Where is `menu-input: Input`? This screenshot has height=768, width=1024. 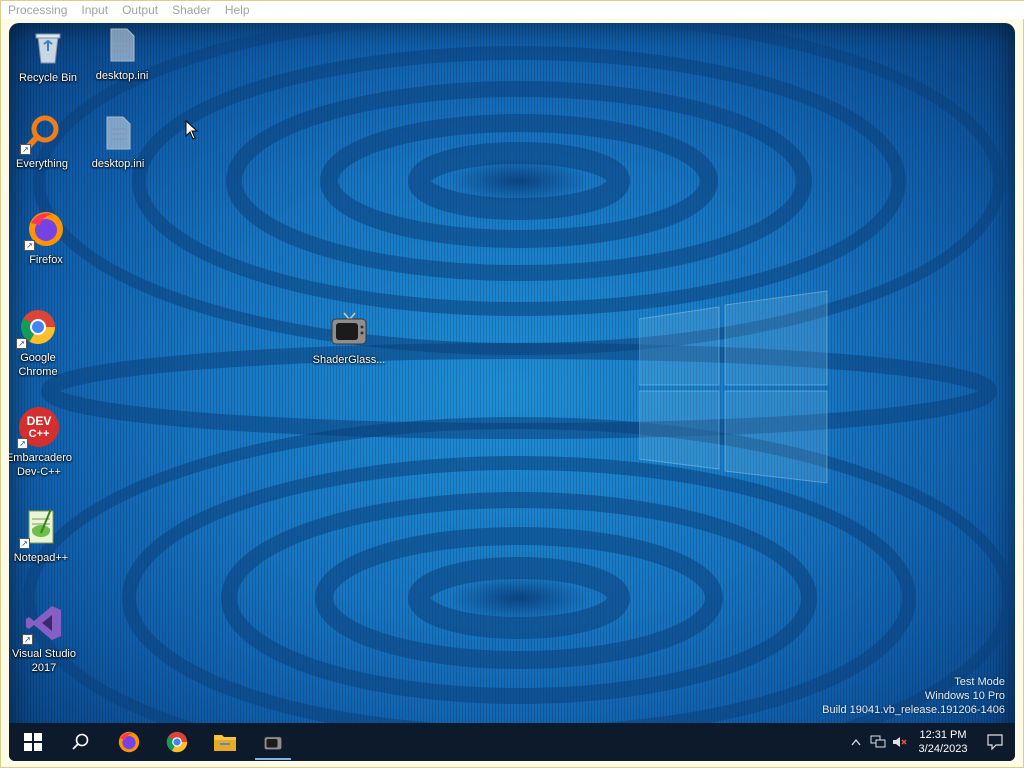 menu-input: Input is located at coordinates (94, 10).